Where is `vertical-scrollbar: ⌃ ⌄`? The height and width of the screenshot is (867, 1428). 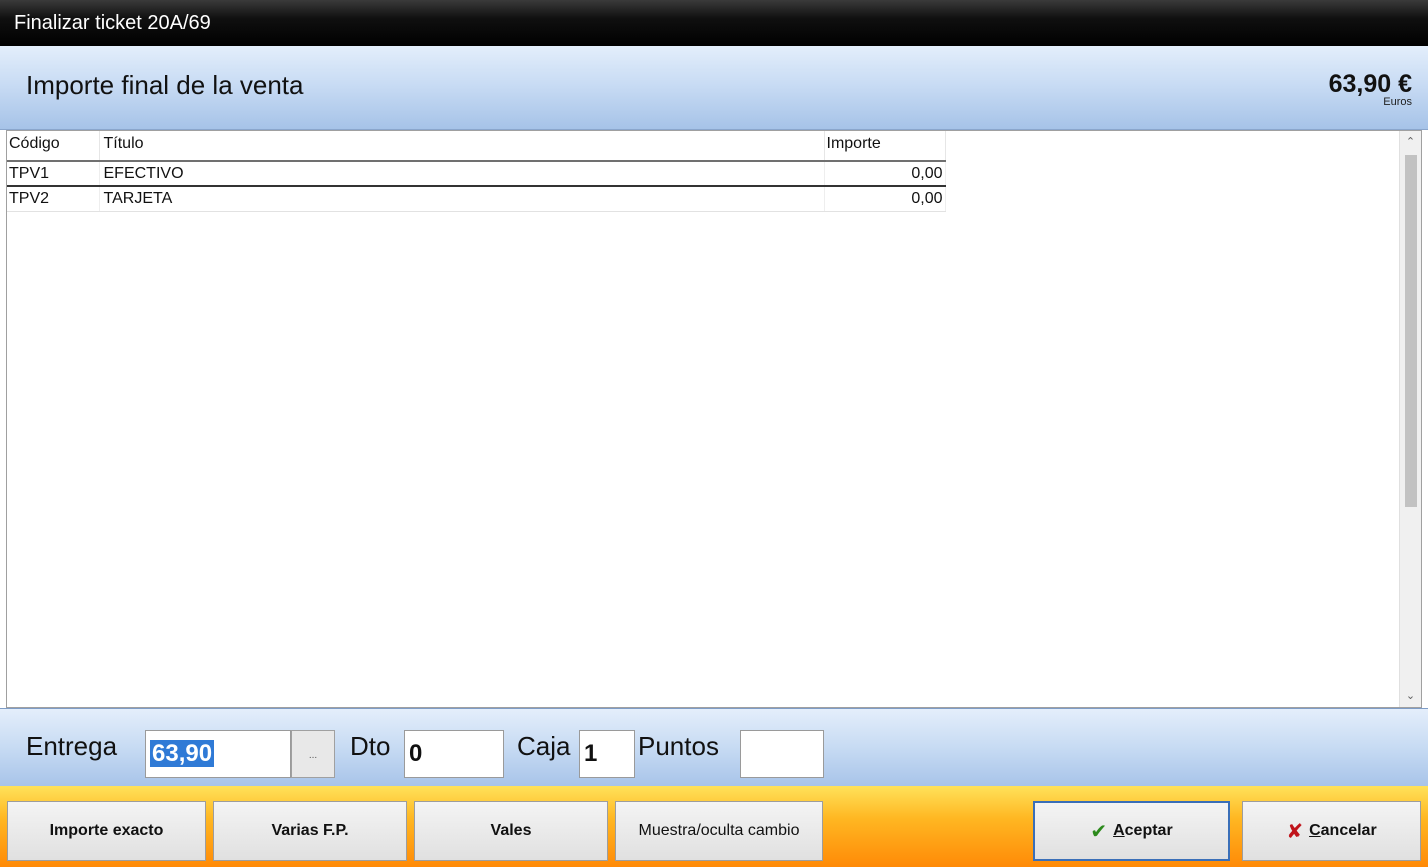
vertical-scrollbar: ⌃ ⌄ is located at coordinates (1410, 419).